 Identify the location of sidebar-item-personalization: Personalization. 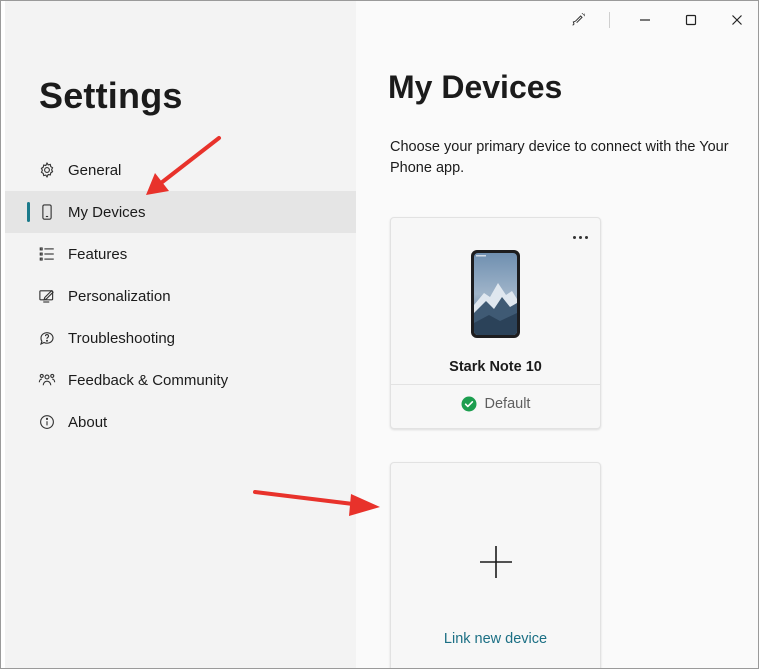
(180, 296).